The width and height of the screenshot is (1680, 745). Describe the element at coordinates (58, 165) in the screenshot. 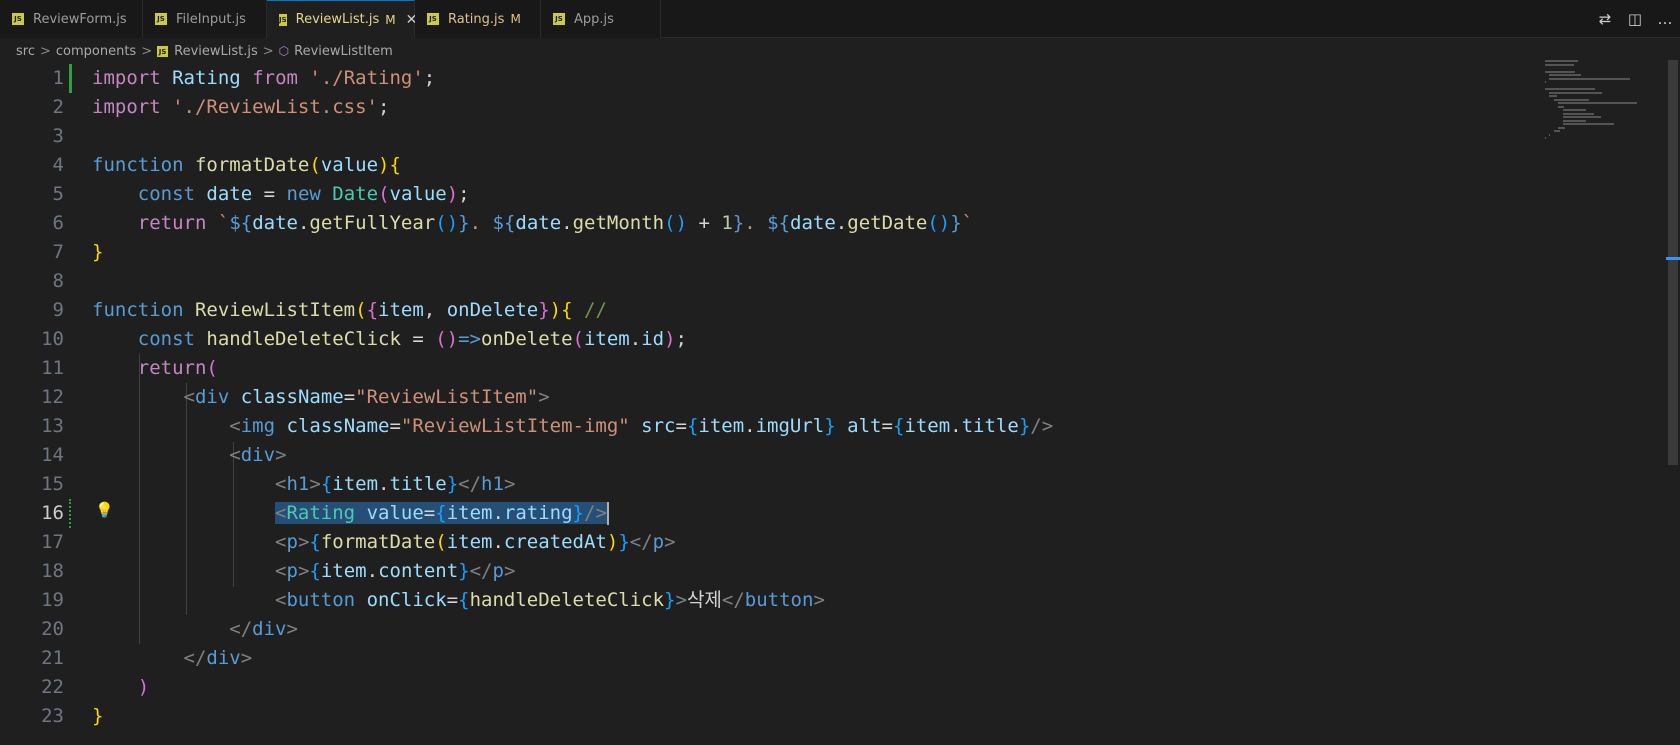

I see `line-number: 4` at that location.